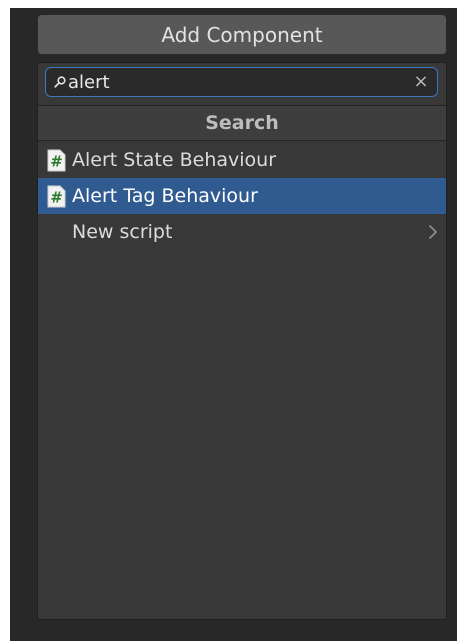  I want to click on list-item-alert-state-behaviour: # Alert State Behaviour, so click(242, 160).